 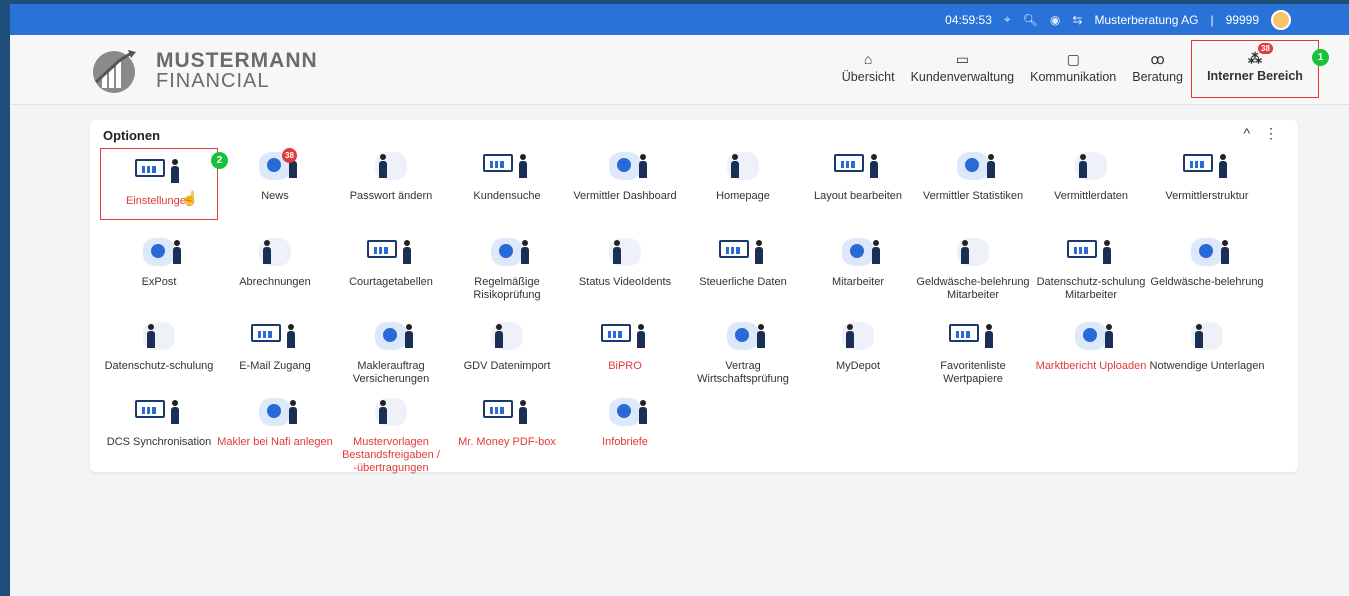 I want to click on tile: Vermittler Statistiken, so click(x=973, y=175).